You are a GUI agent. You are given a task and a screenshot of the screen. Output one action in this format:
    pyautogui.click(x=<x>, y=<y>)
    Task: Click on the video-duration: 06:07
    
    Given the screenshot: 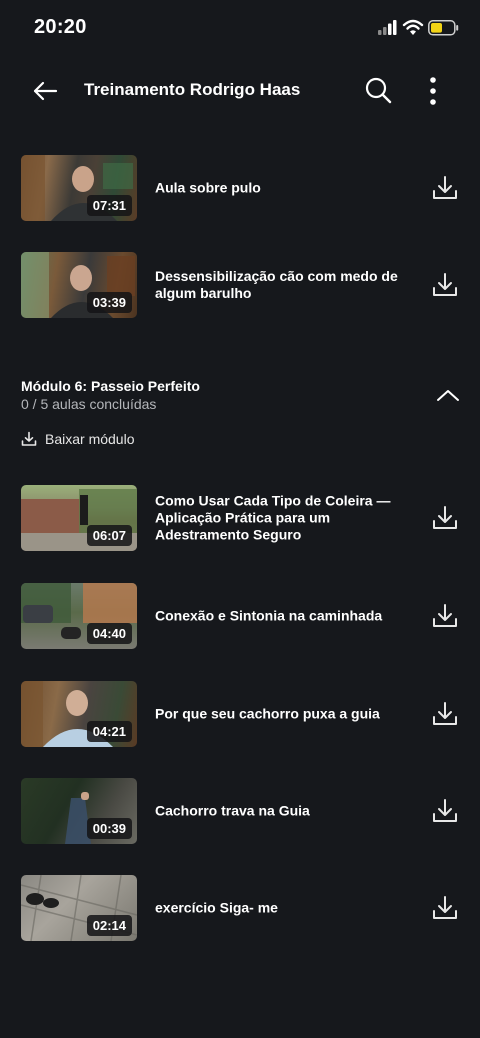 What is the action you would take?
    pyautogui.click(x=109, y=535)
    